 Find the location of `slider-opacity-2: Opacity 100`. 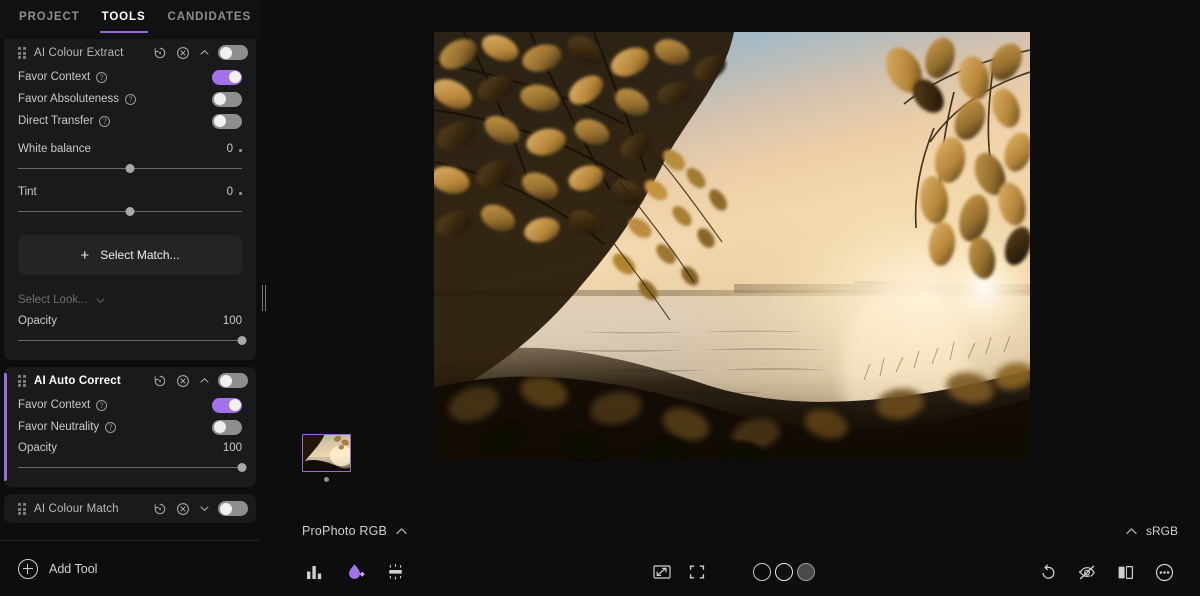

slider-opacity-2: Opacity 100 is located at coordinates (132, 456).